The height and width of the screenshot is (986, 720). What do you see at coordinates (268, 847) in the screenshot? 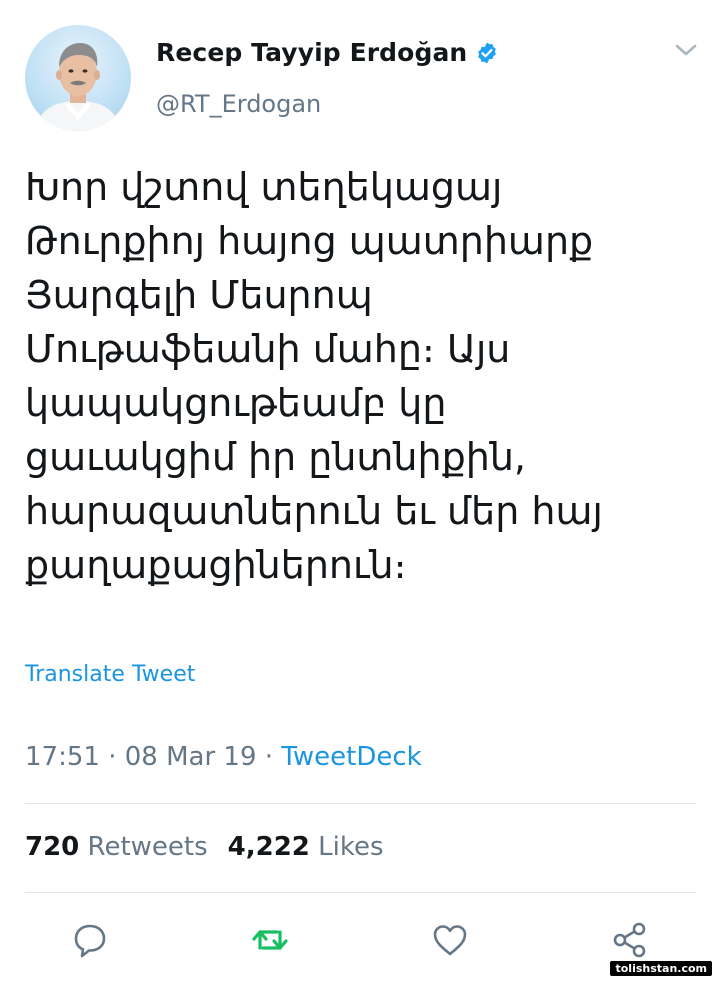
I see `likes-count: 4,222` at bounding box center [268, 847].